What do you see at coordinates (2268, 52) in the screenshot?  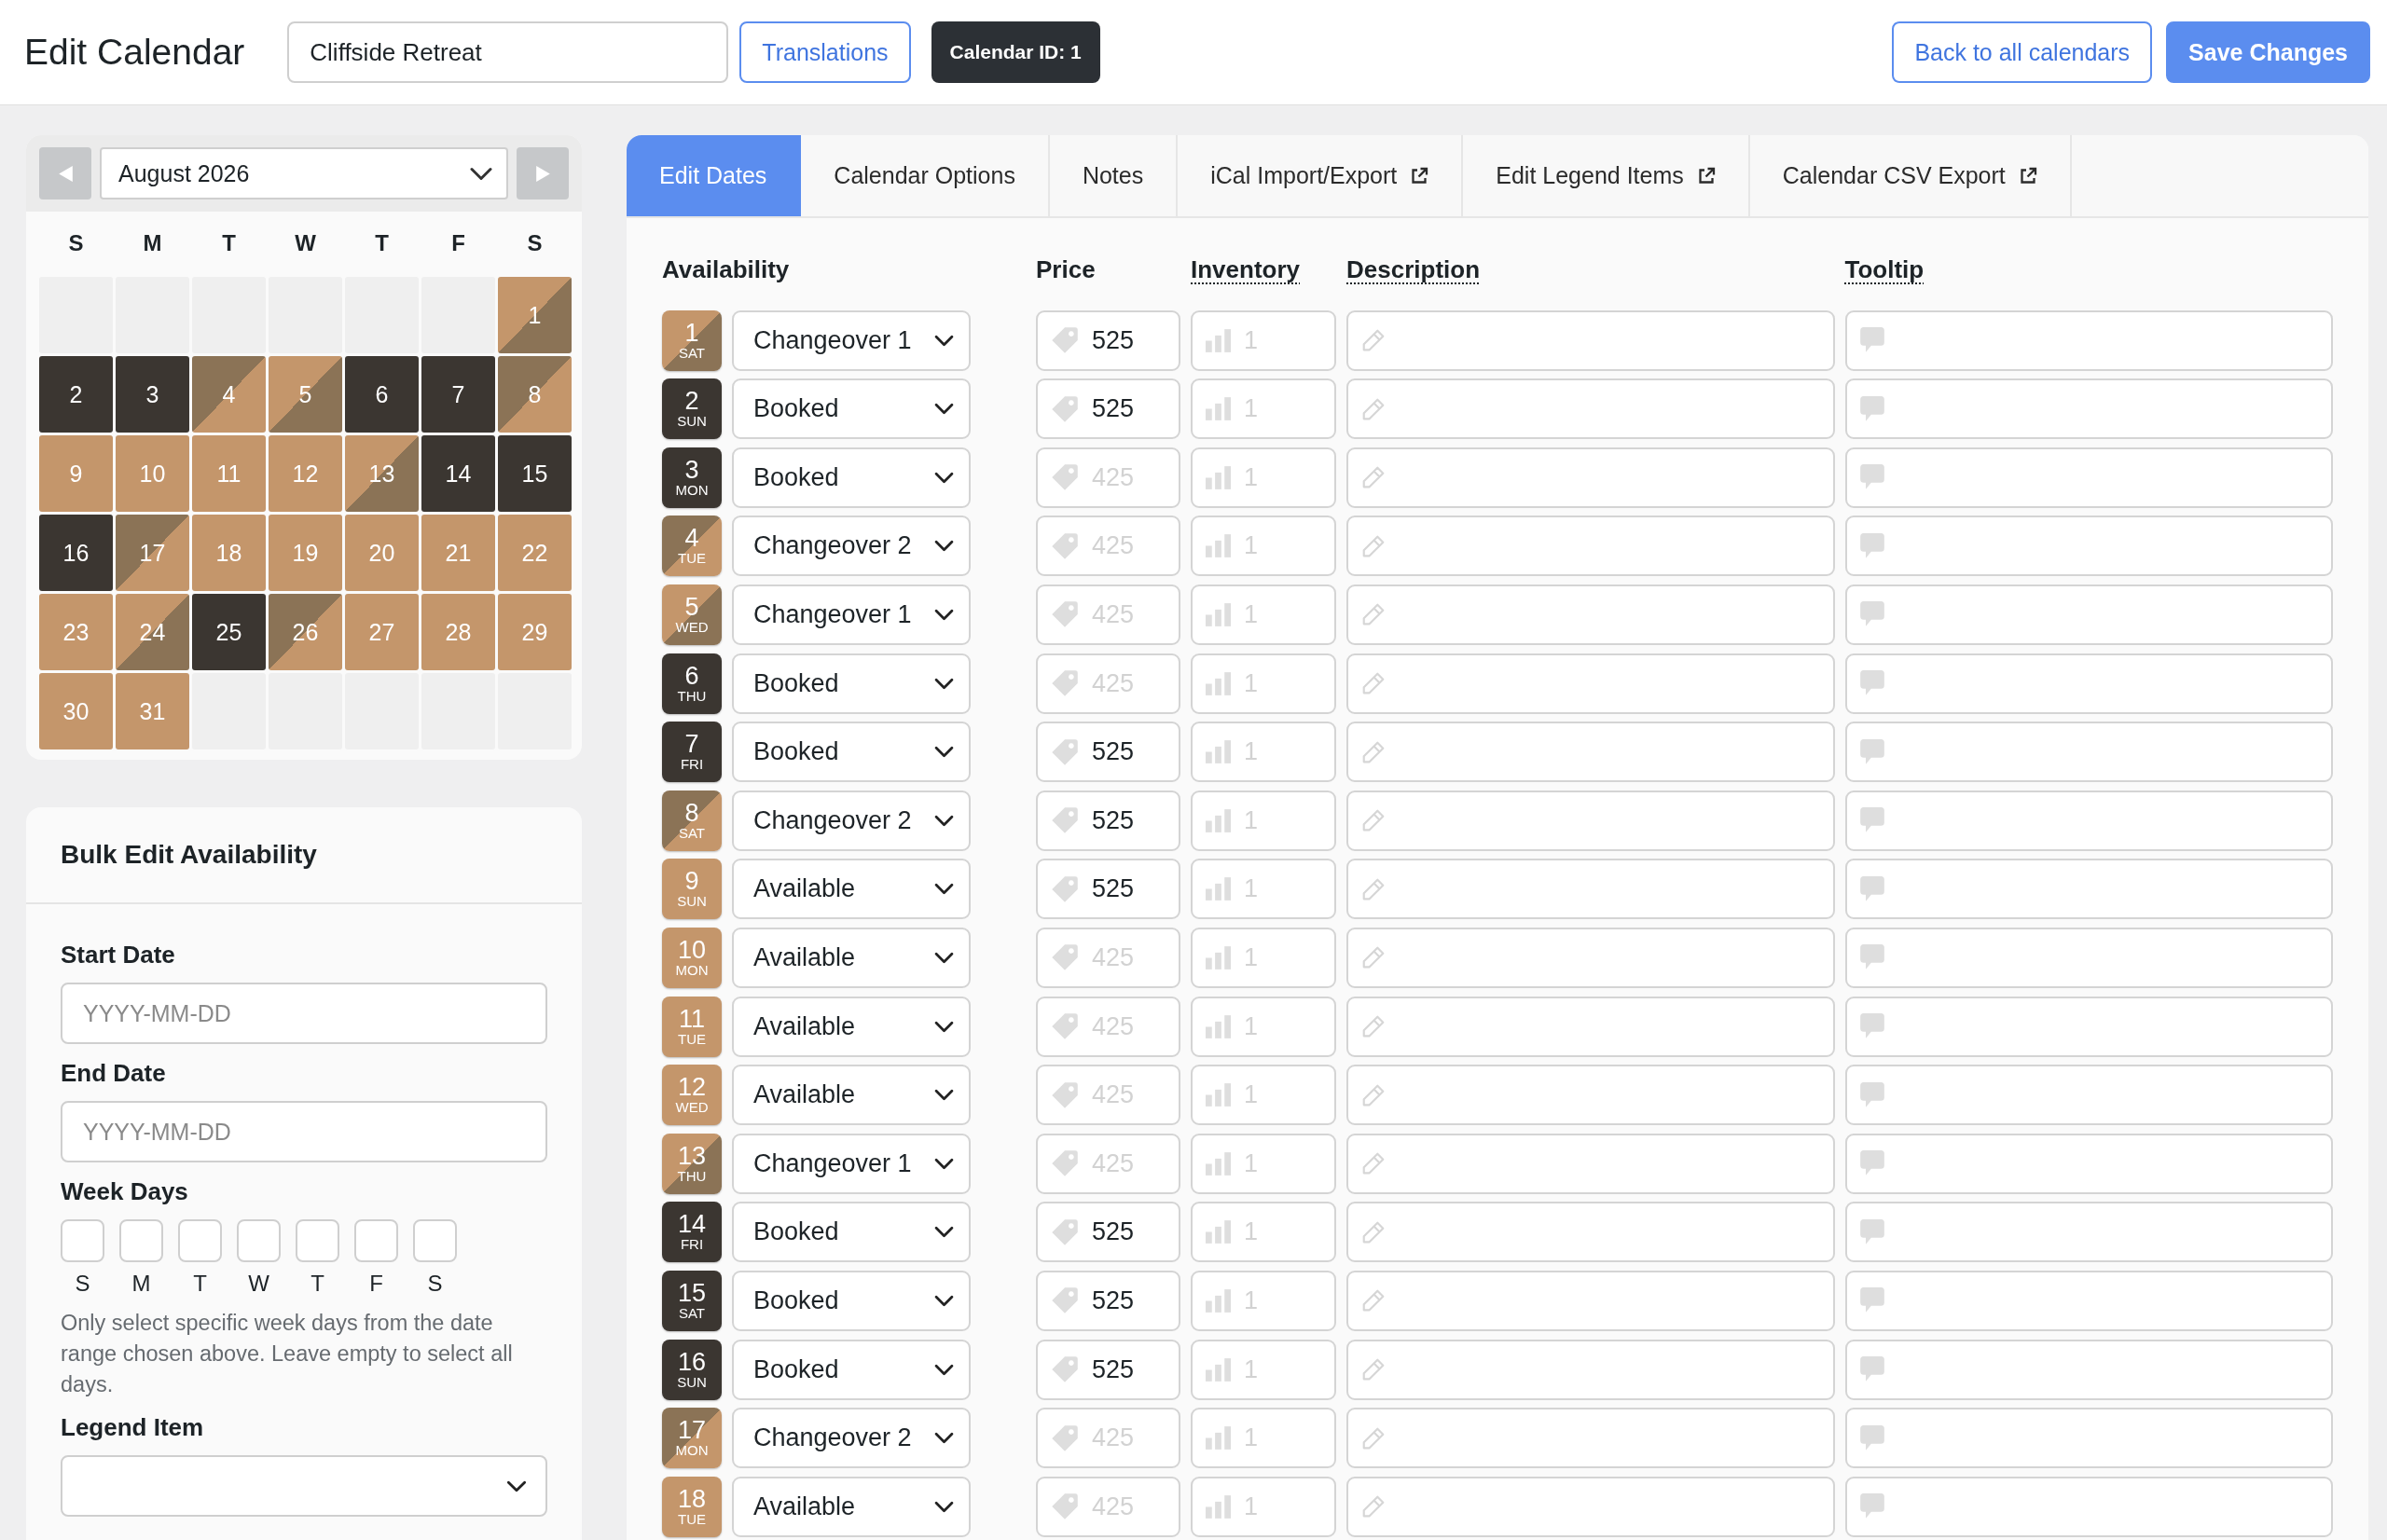 I see `save-button: Save Changes` at bounding box center [2268, 52].